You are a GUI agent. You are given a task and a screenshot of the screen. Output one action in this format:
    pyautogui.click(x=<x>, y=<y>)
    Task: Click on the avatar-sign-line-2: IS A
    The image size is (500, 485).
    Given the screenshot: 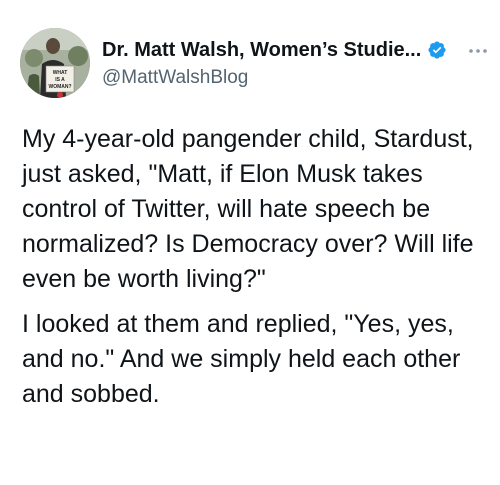 What is the action you would take?
    pyautogui.click(x=60, y=80)
    